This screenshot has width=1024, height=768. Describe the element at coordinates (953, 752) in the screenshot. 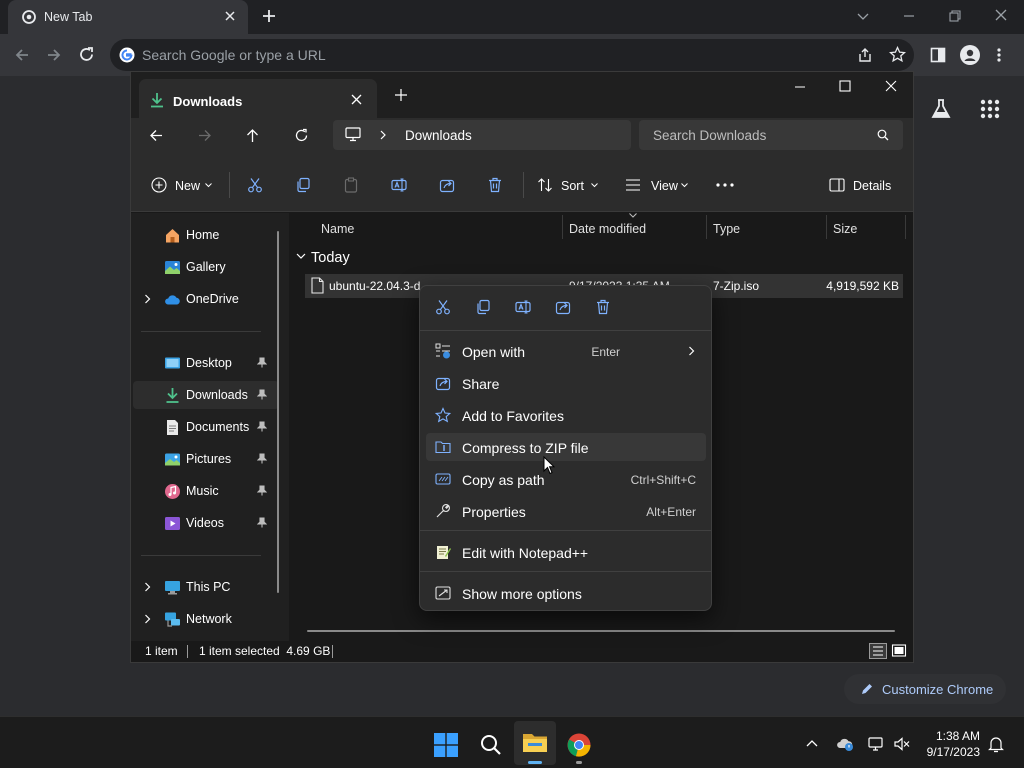

I see `clock-date: 9/17/2023` at that location.